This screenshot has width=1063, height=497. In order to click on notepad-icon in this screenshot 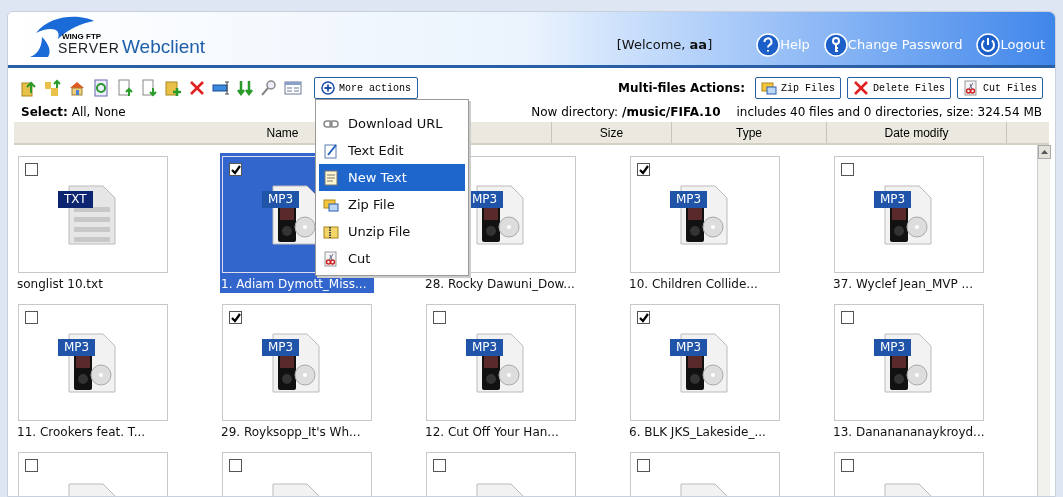, I will do `click(331, 177)`.